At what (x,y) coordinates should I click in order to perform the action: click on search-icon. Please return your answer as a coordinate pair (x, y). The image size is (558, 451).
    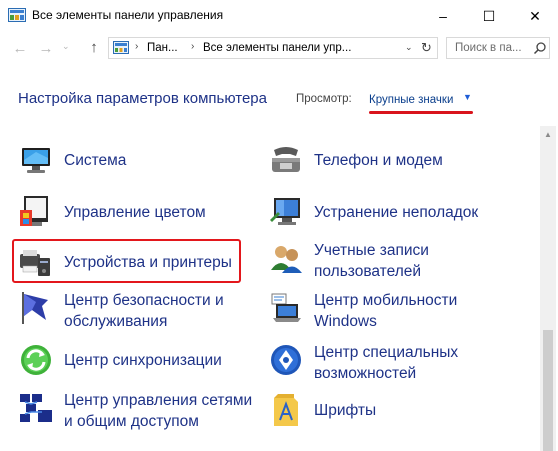
    Looking at the image, I should click on (540, 48).